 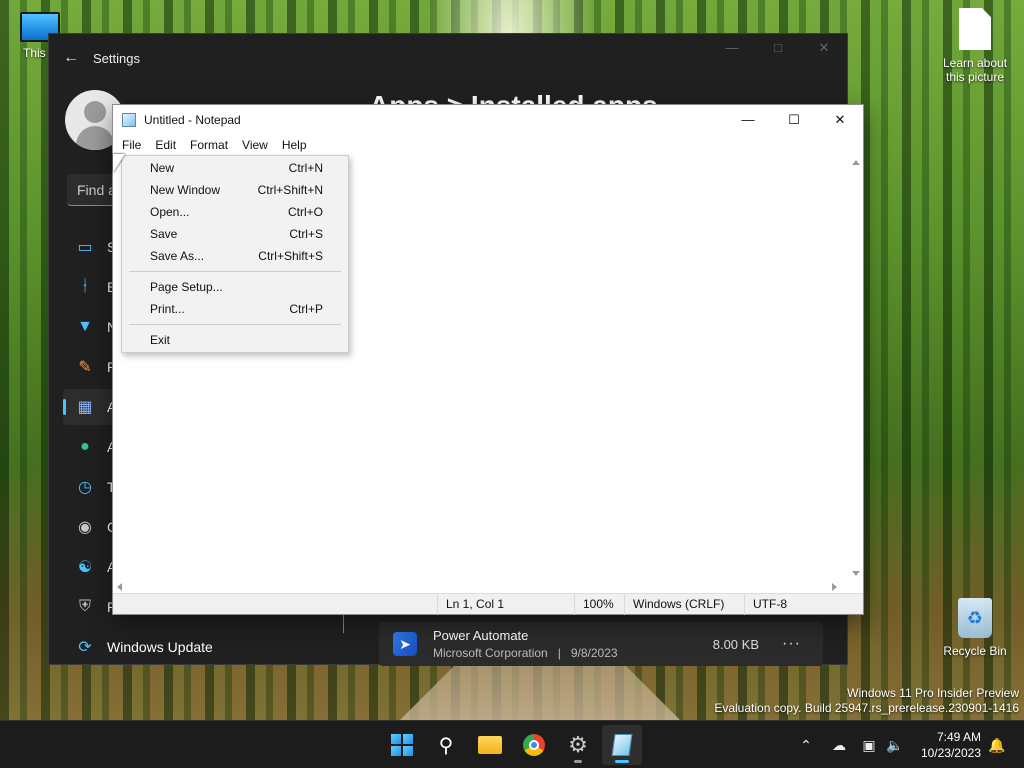 I want to click on menu-file: File, so click(x=131, y=145).